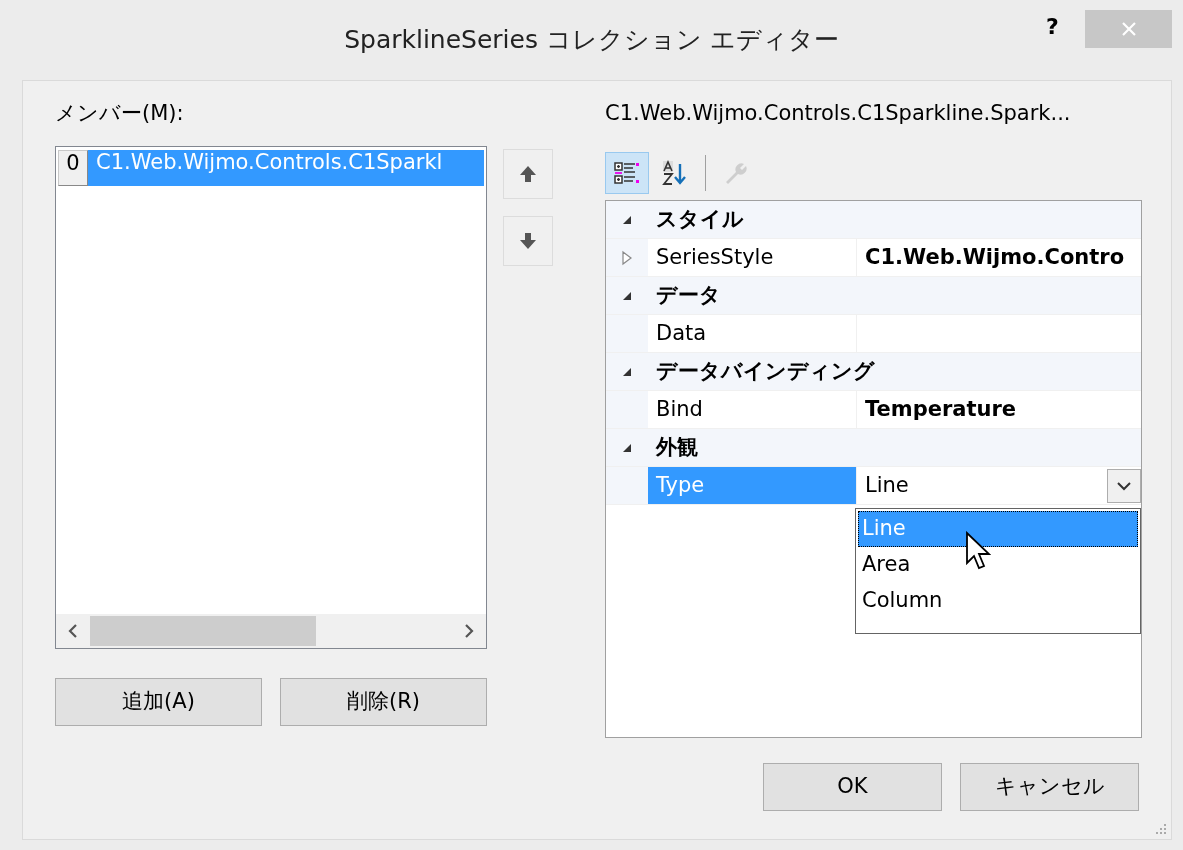 This screenshot has width=1183, height=850. What do you see at coordinates (73, 168) in the screenshot?
I see `row-index: 0` at bounding box center [73, 168].